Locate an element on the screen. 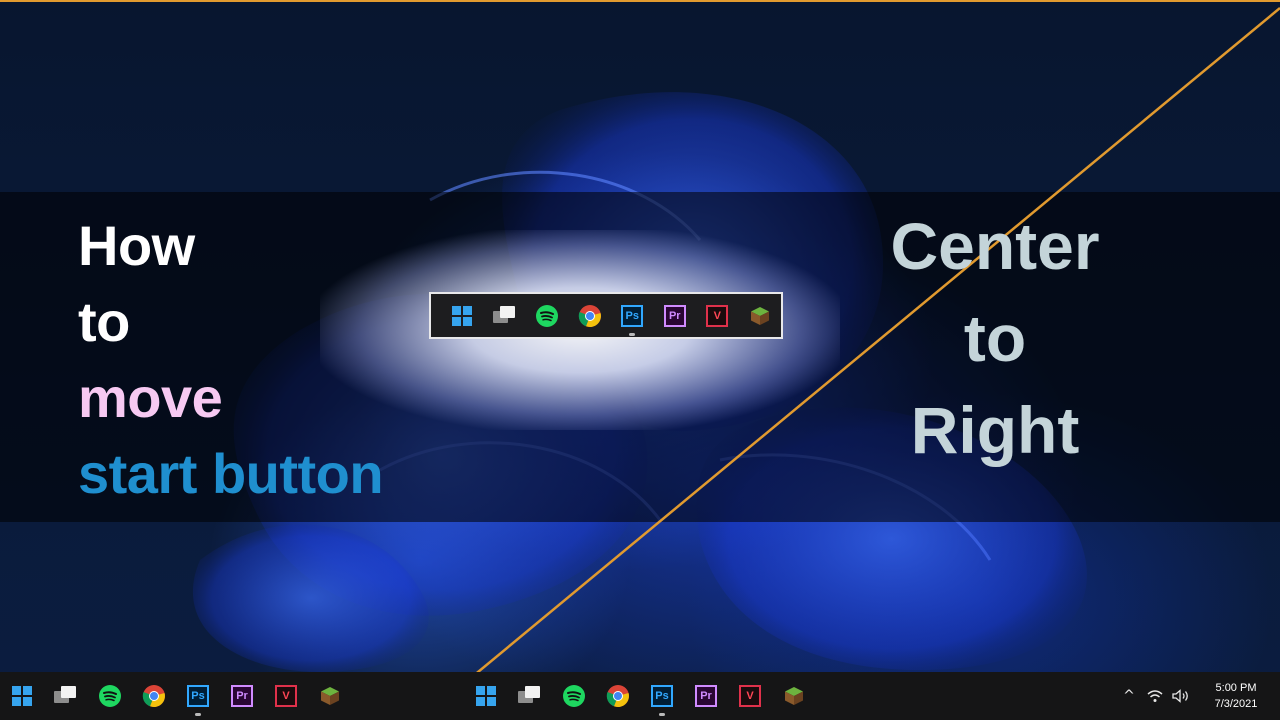 This screenshot has height=720, width=1280. valorant-button-left: V is located at coordinates (286, 696).